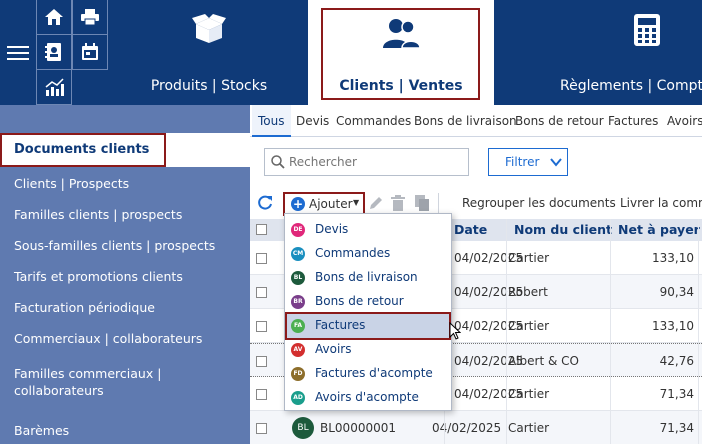  Describe the element at coordinates (631, 86) in the screenshot. I see `module-label: Règlements | Compta` at that location.